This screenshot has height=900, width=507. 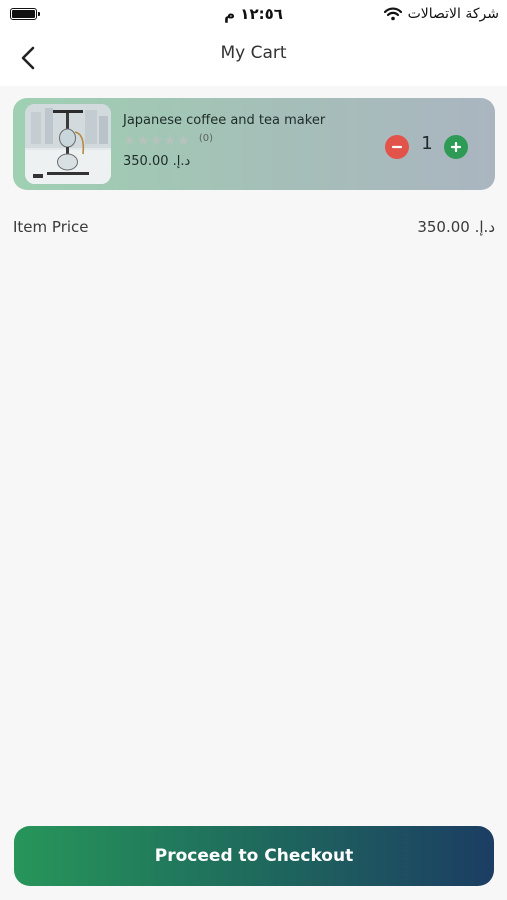 I want to click on page-title: My Cart, so click(x=253, y=53).